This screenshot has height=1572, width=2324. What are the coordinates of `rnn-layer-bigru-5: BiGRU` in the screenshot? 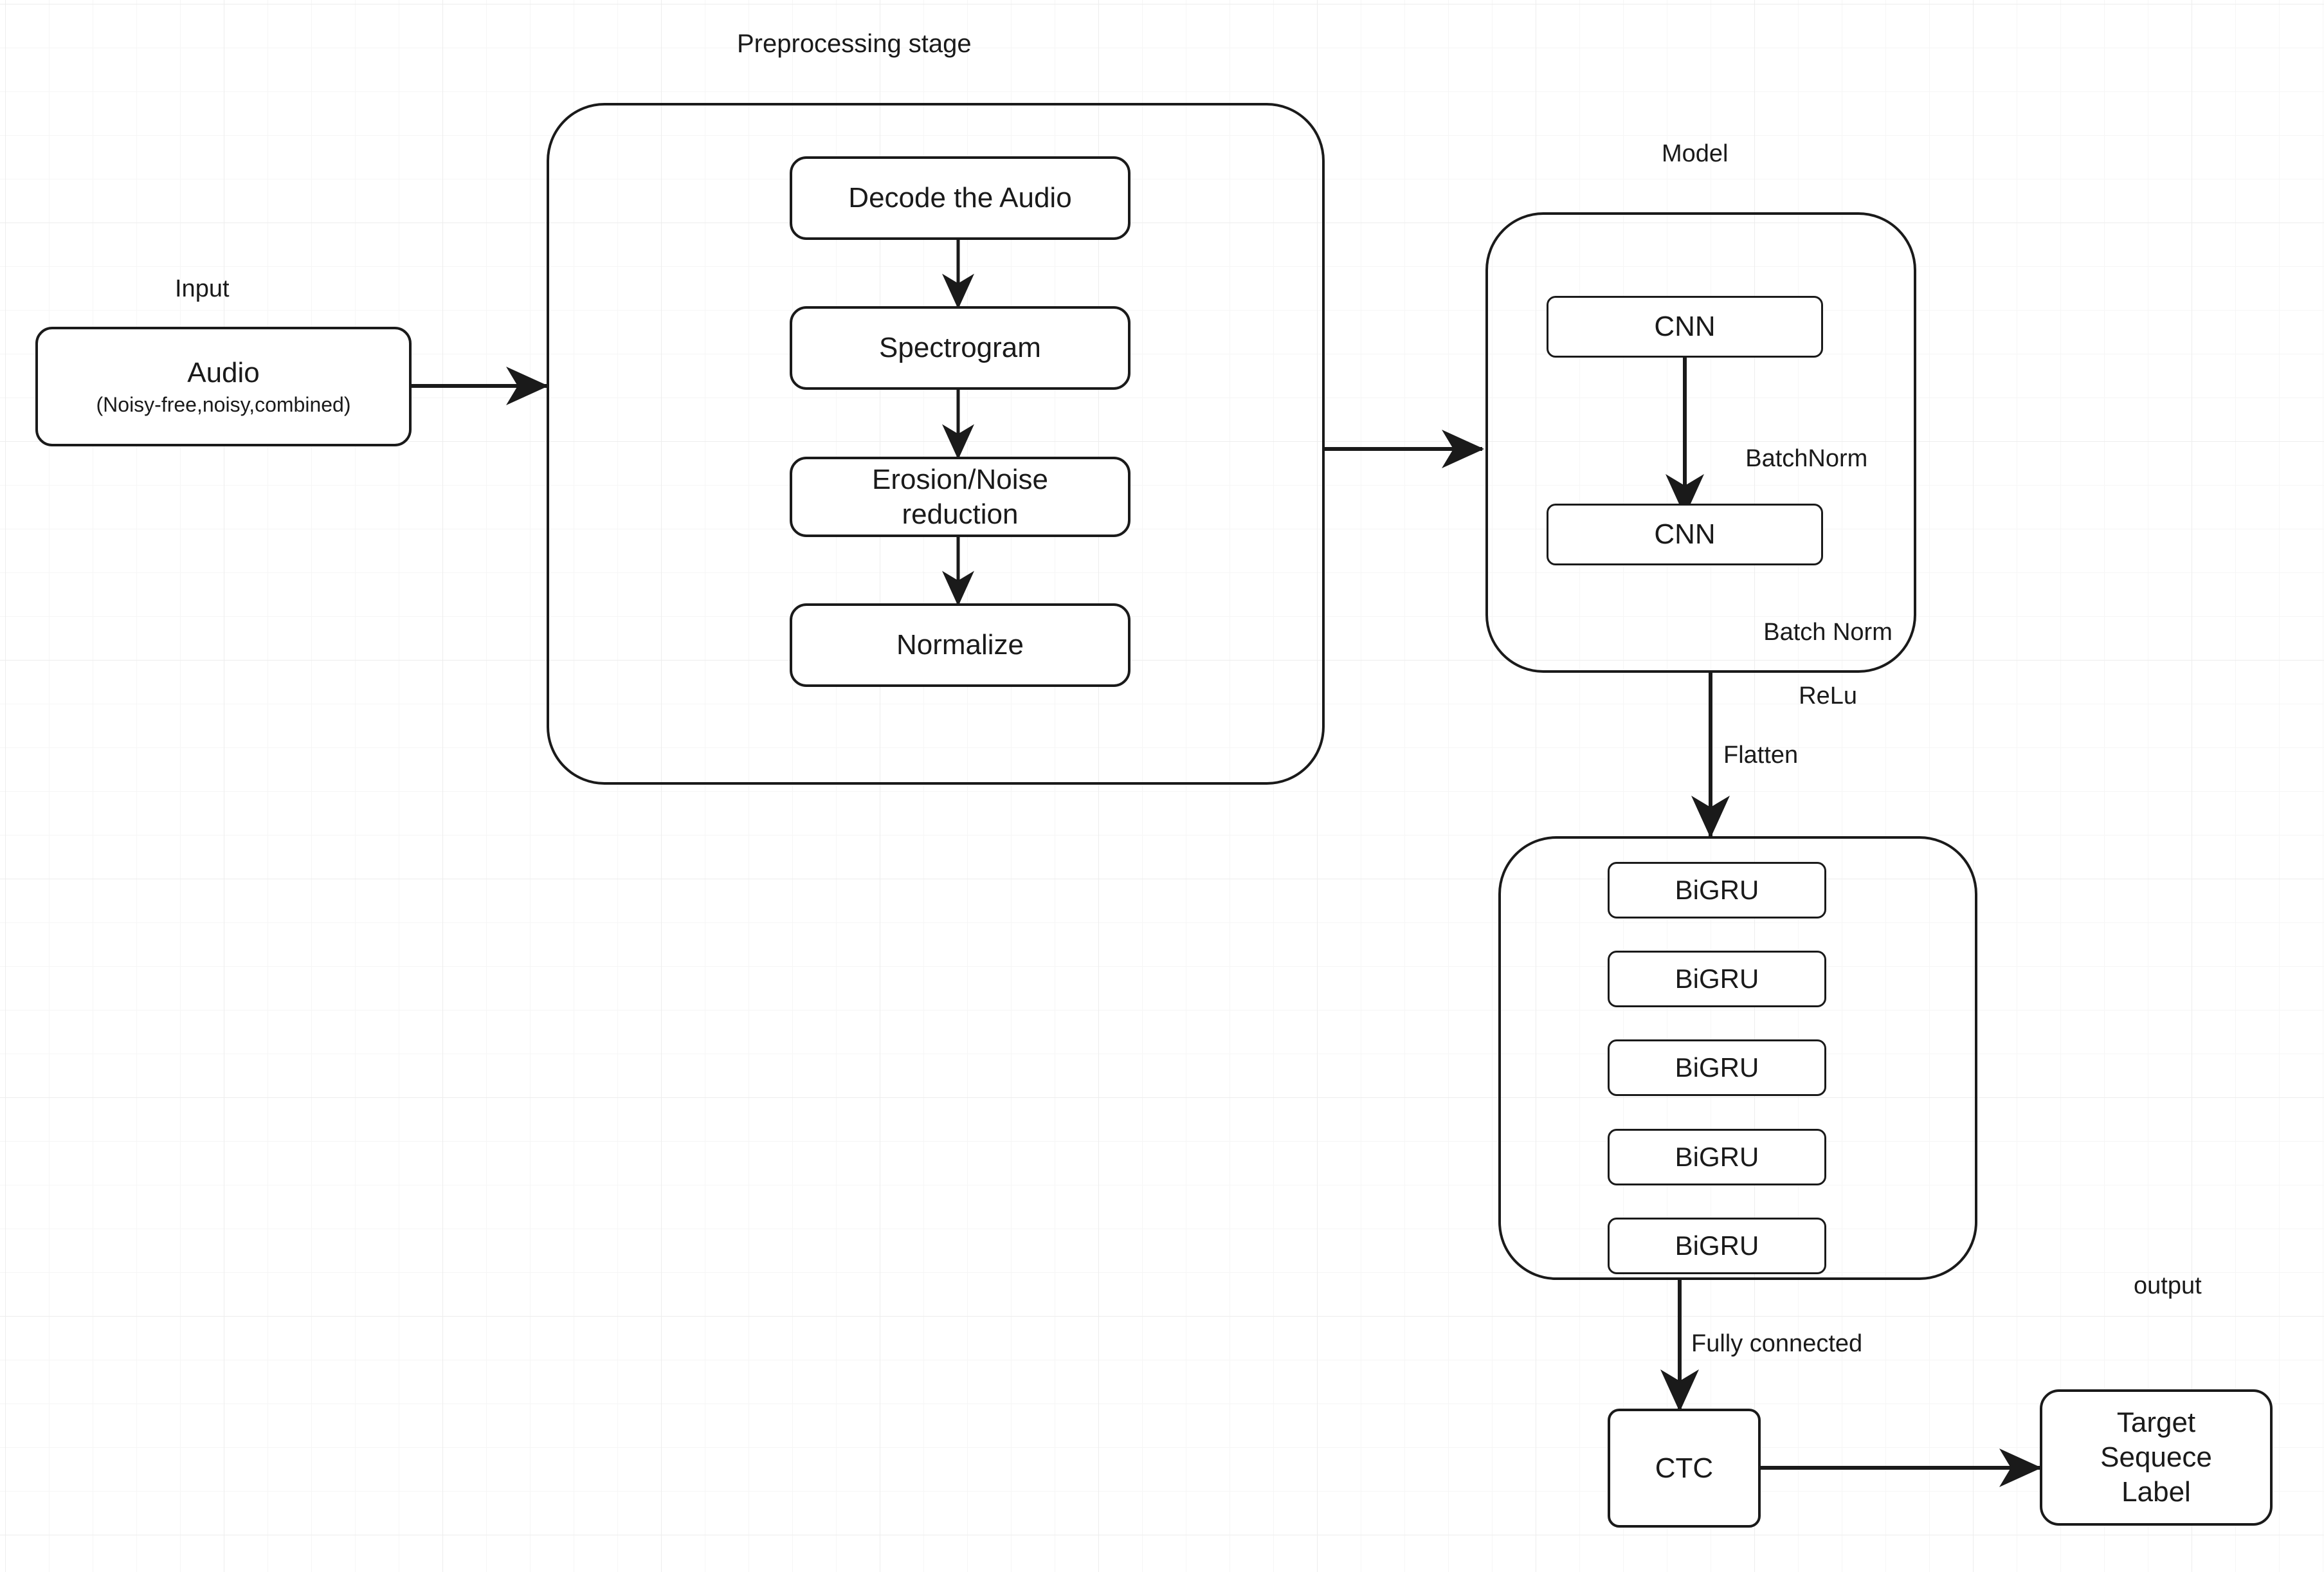 It's located at (1717, 1246).